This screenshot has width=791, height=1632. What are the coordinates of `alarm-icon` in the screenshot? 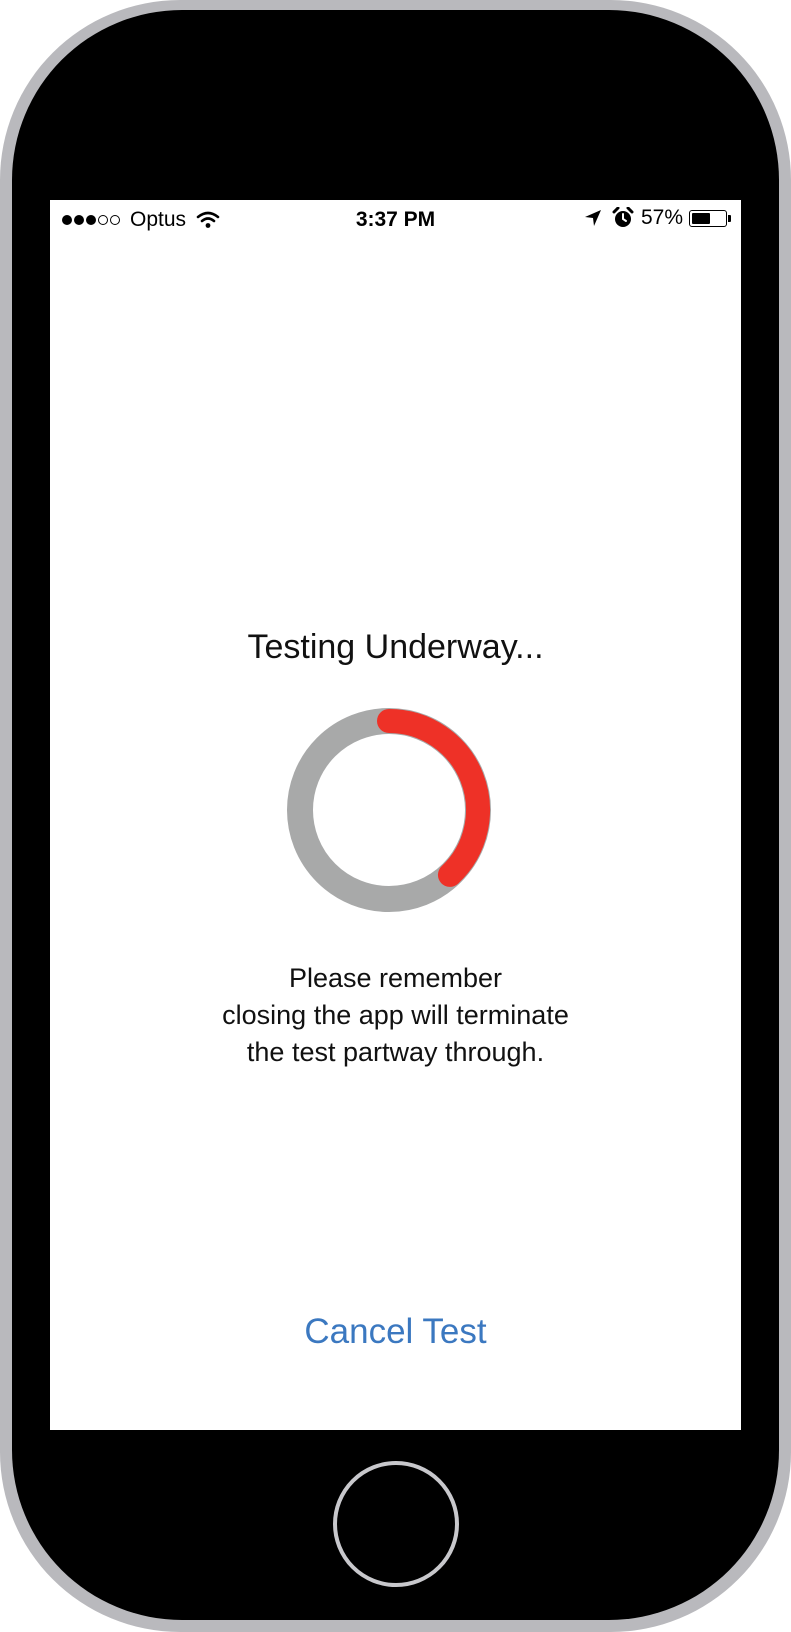 It's located at (623, 217).